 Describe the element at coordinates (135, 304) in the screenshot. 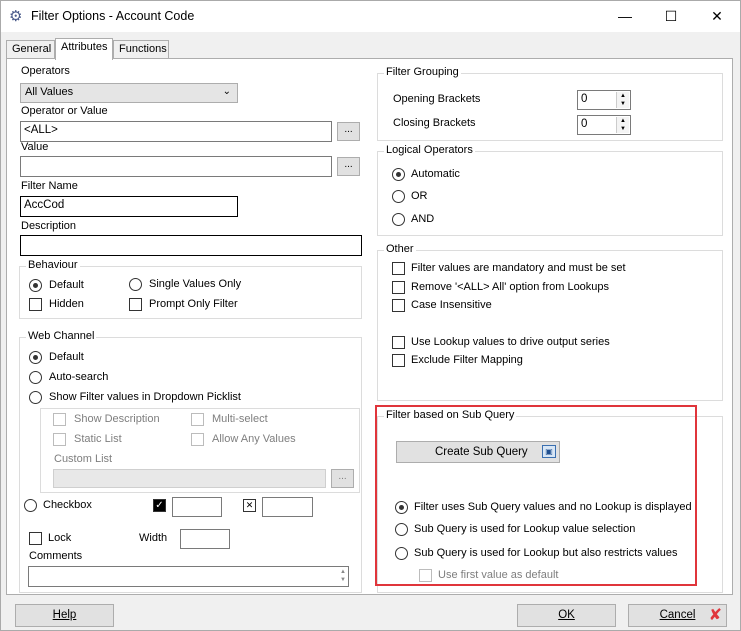

I see `prompt-only-filter-checkbox` at that location.